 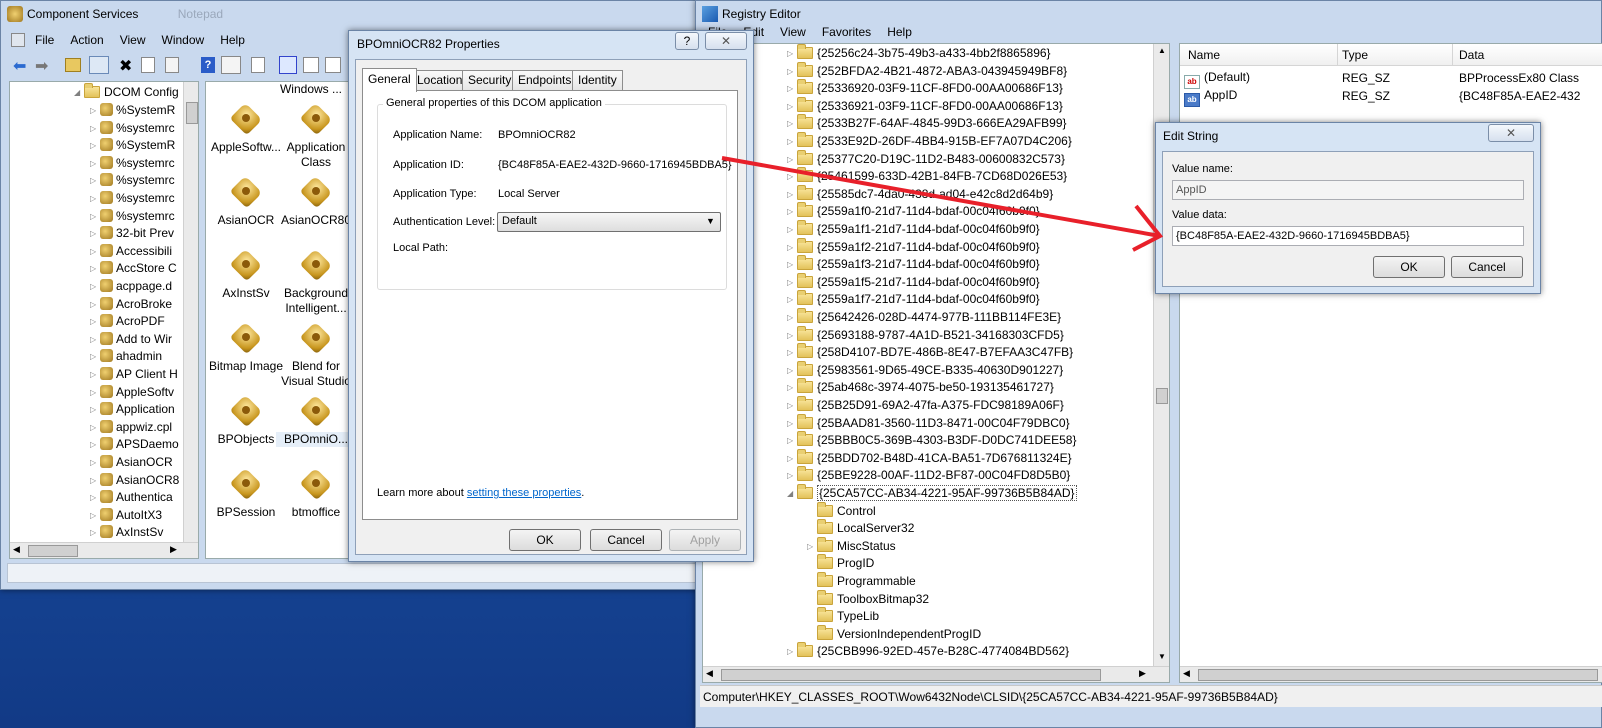 I want to click on registry-key: ▷ {25BDD702-B48D-41CA-BA51-7D676811324E}, so click(x=929, y=457).